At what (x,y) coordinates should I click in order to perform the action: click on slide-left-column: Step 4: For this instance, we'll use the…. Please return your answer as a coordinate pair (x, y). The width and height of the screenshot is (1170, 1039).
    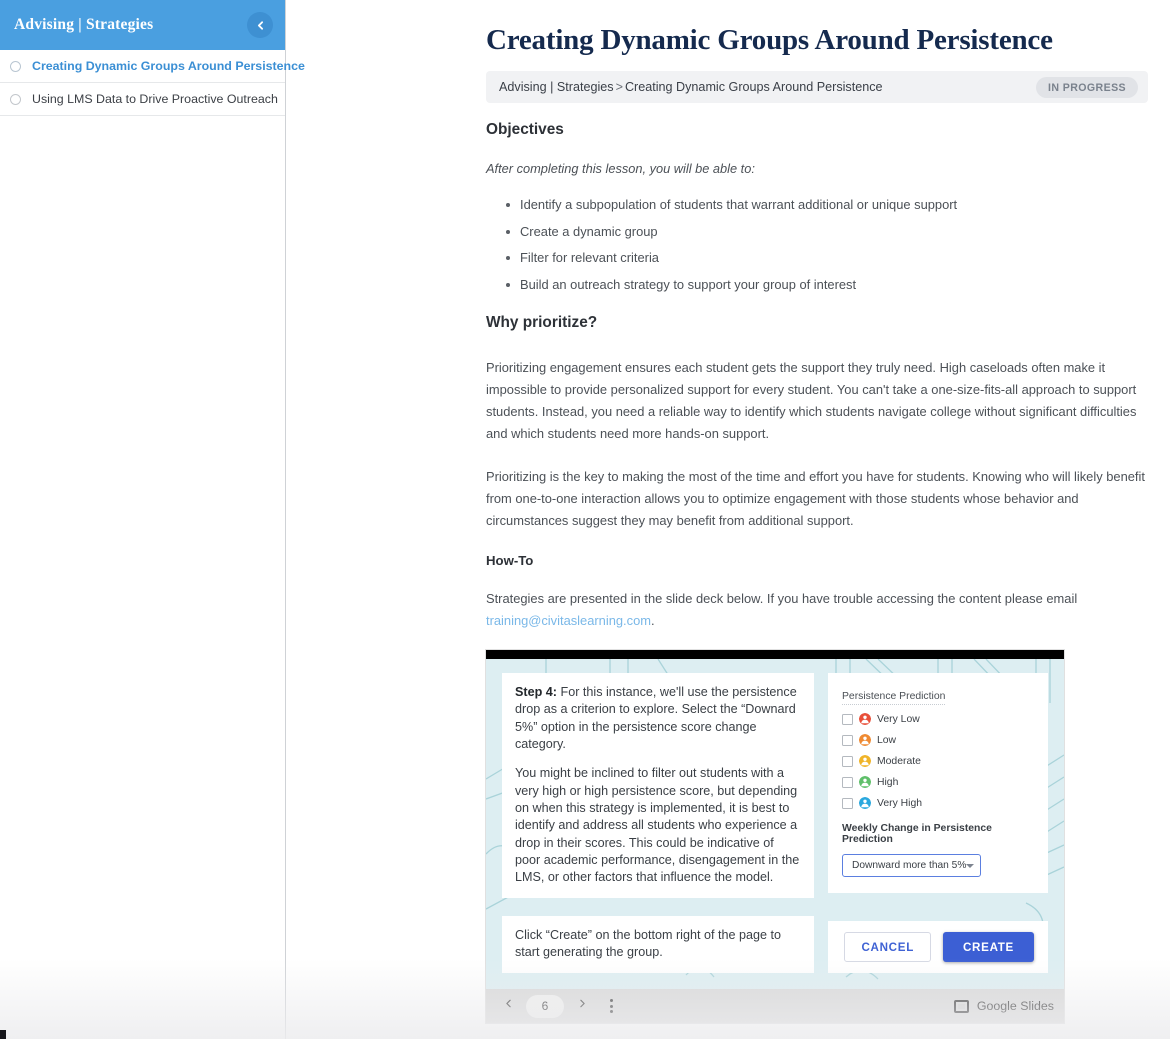
    Looking at the image, I should click on (658, 823).